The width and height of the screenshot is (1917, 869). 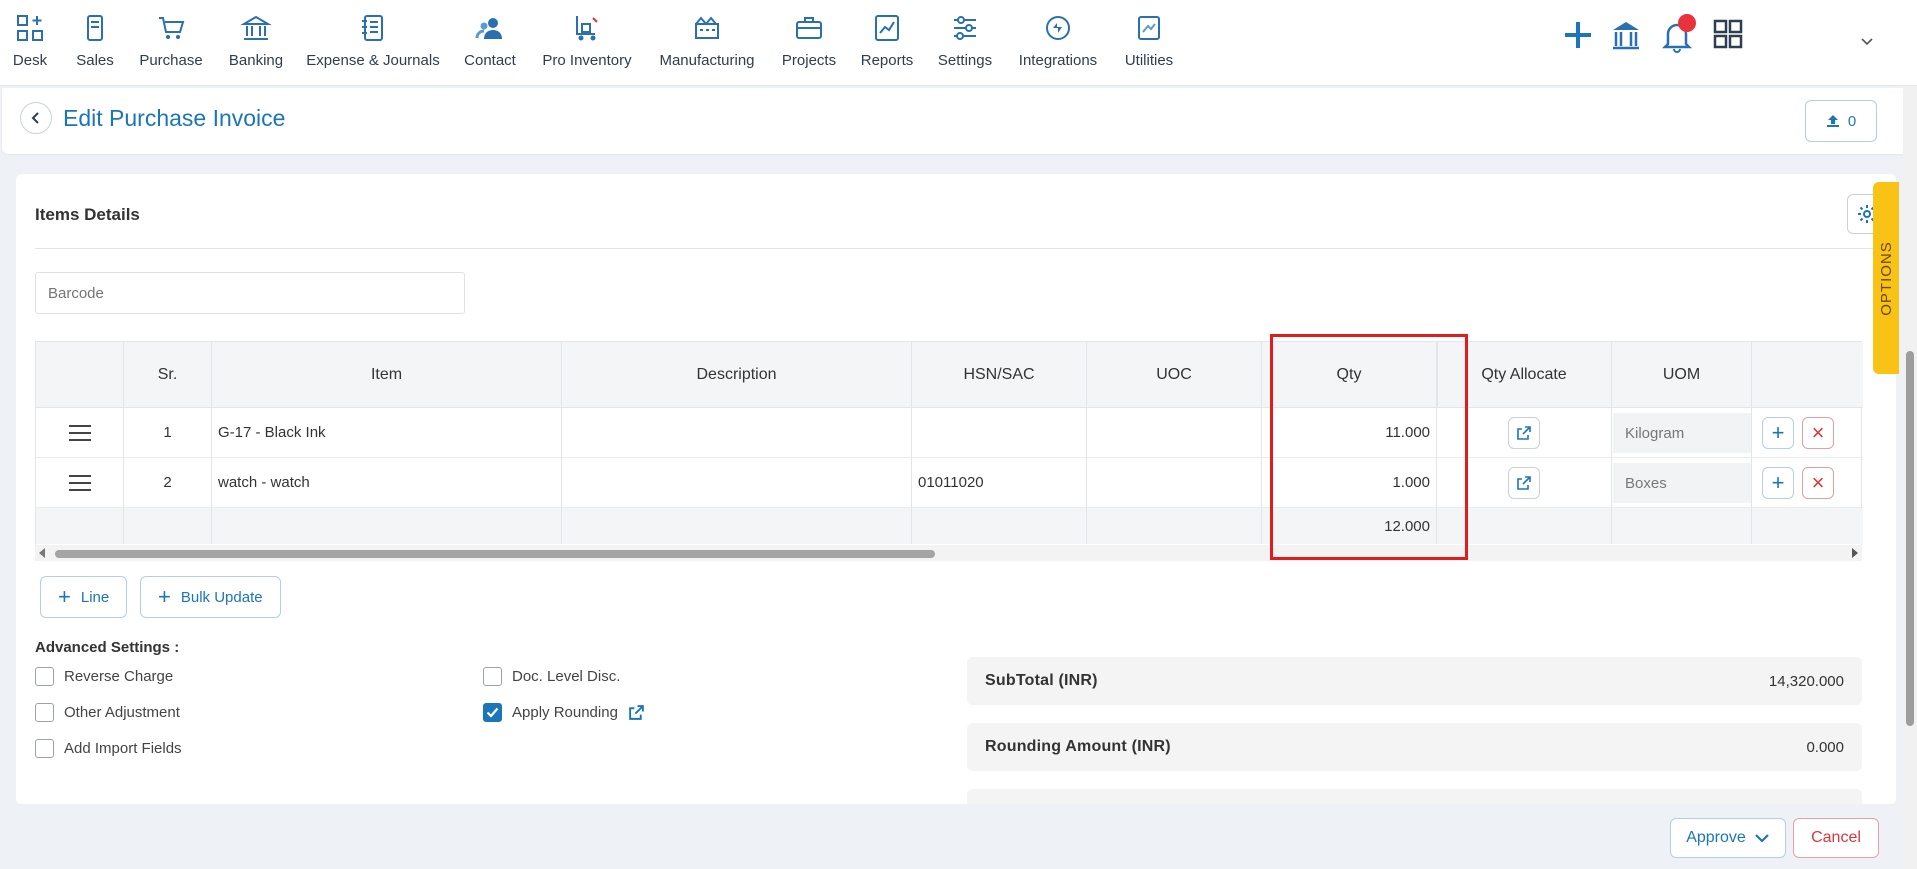 What do you see at coordinates (1626, 37) in the screenshot?
I see `company-button` at bounding box center [1626, 37].